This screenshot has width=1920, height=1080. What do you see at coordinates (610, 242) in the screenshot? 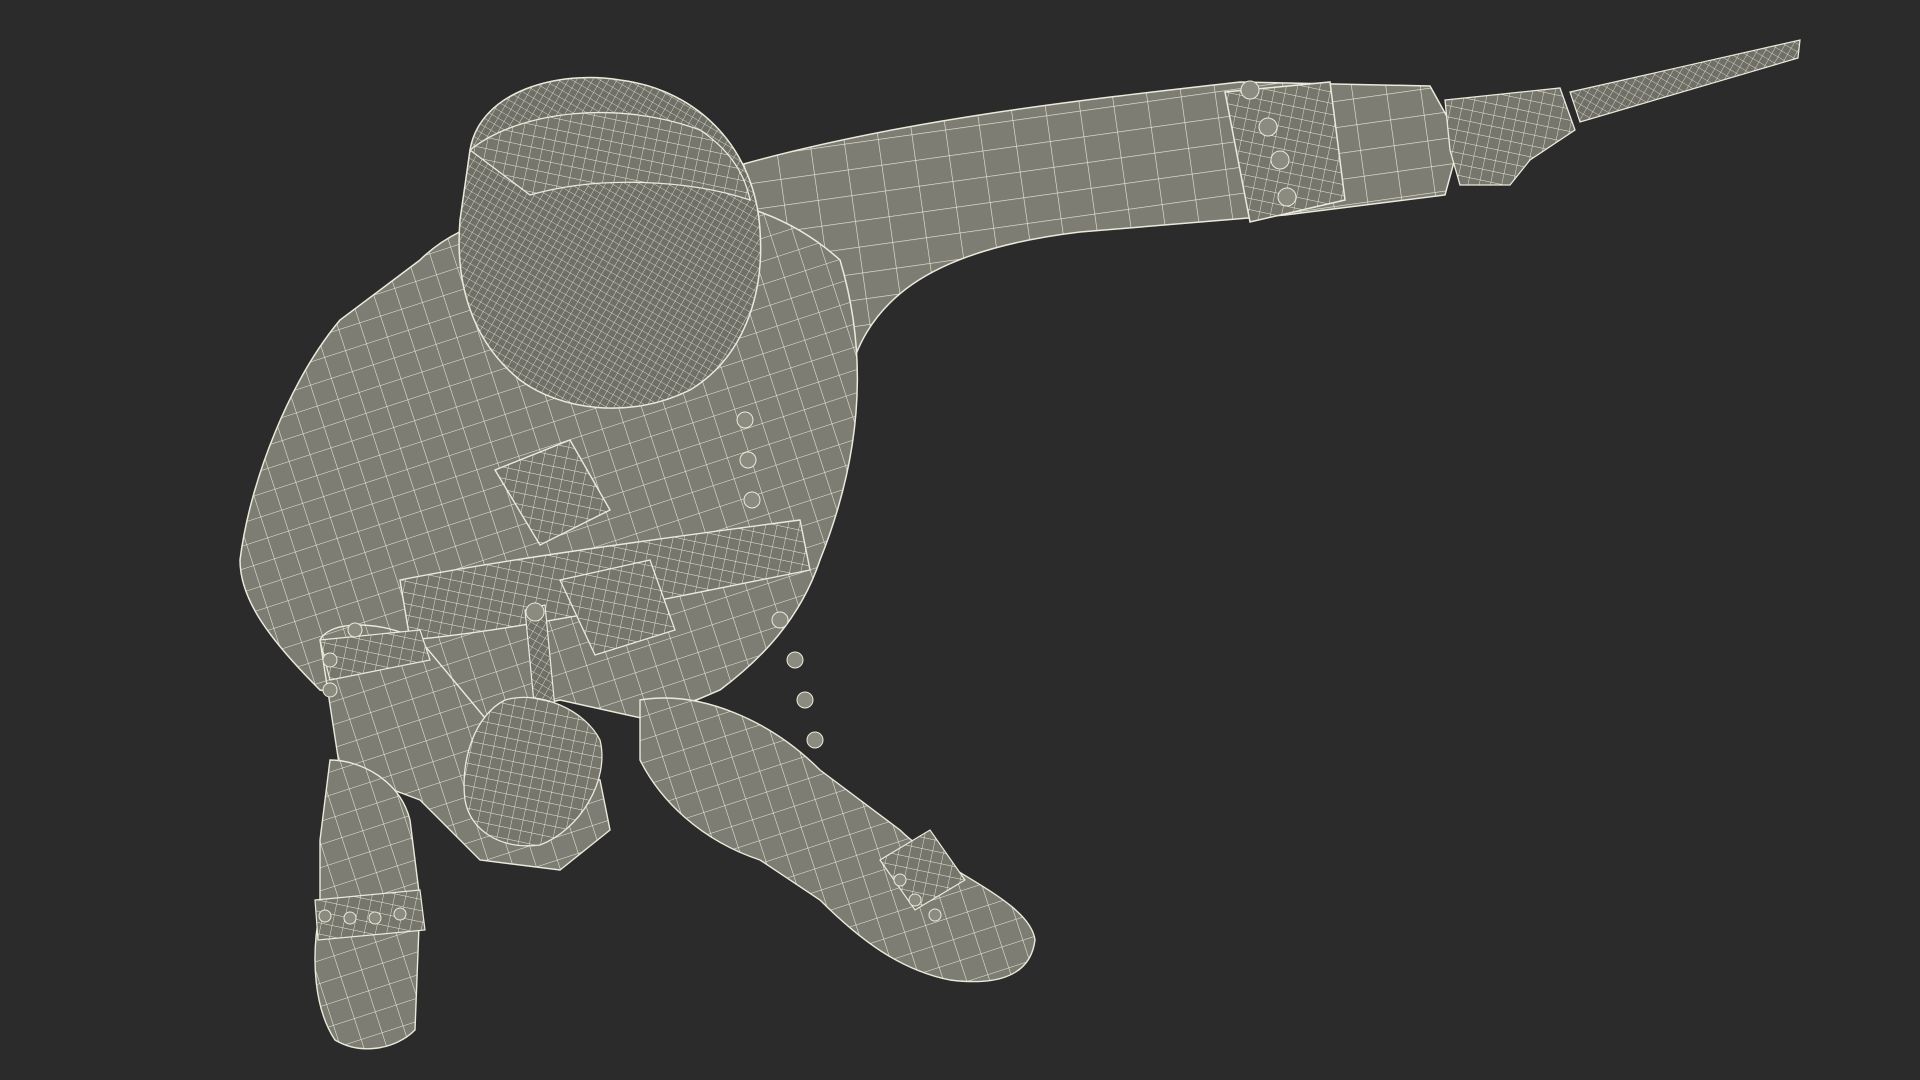
I see `head-bandana` at bounding box center [610, 242].